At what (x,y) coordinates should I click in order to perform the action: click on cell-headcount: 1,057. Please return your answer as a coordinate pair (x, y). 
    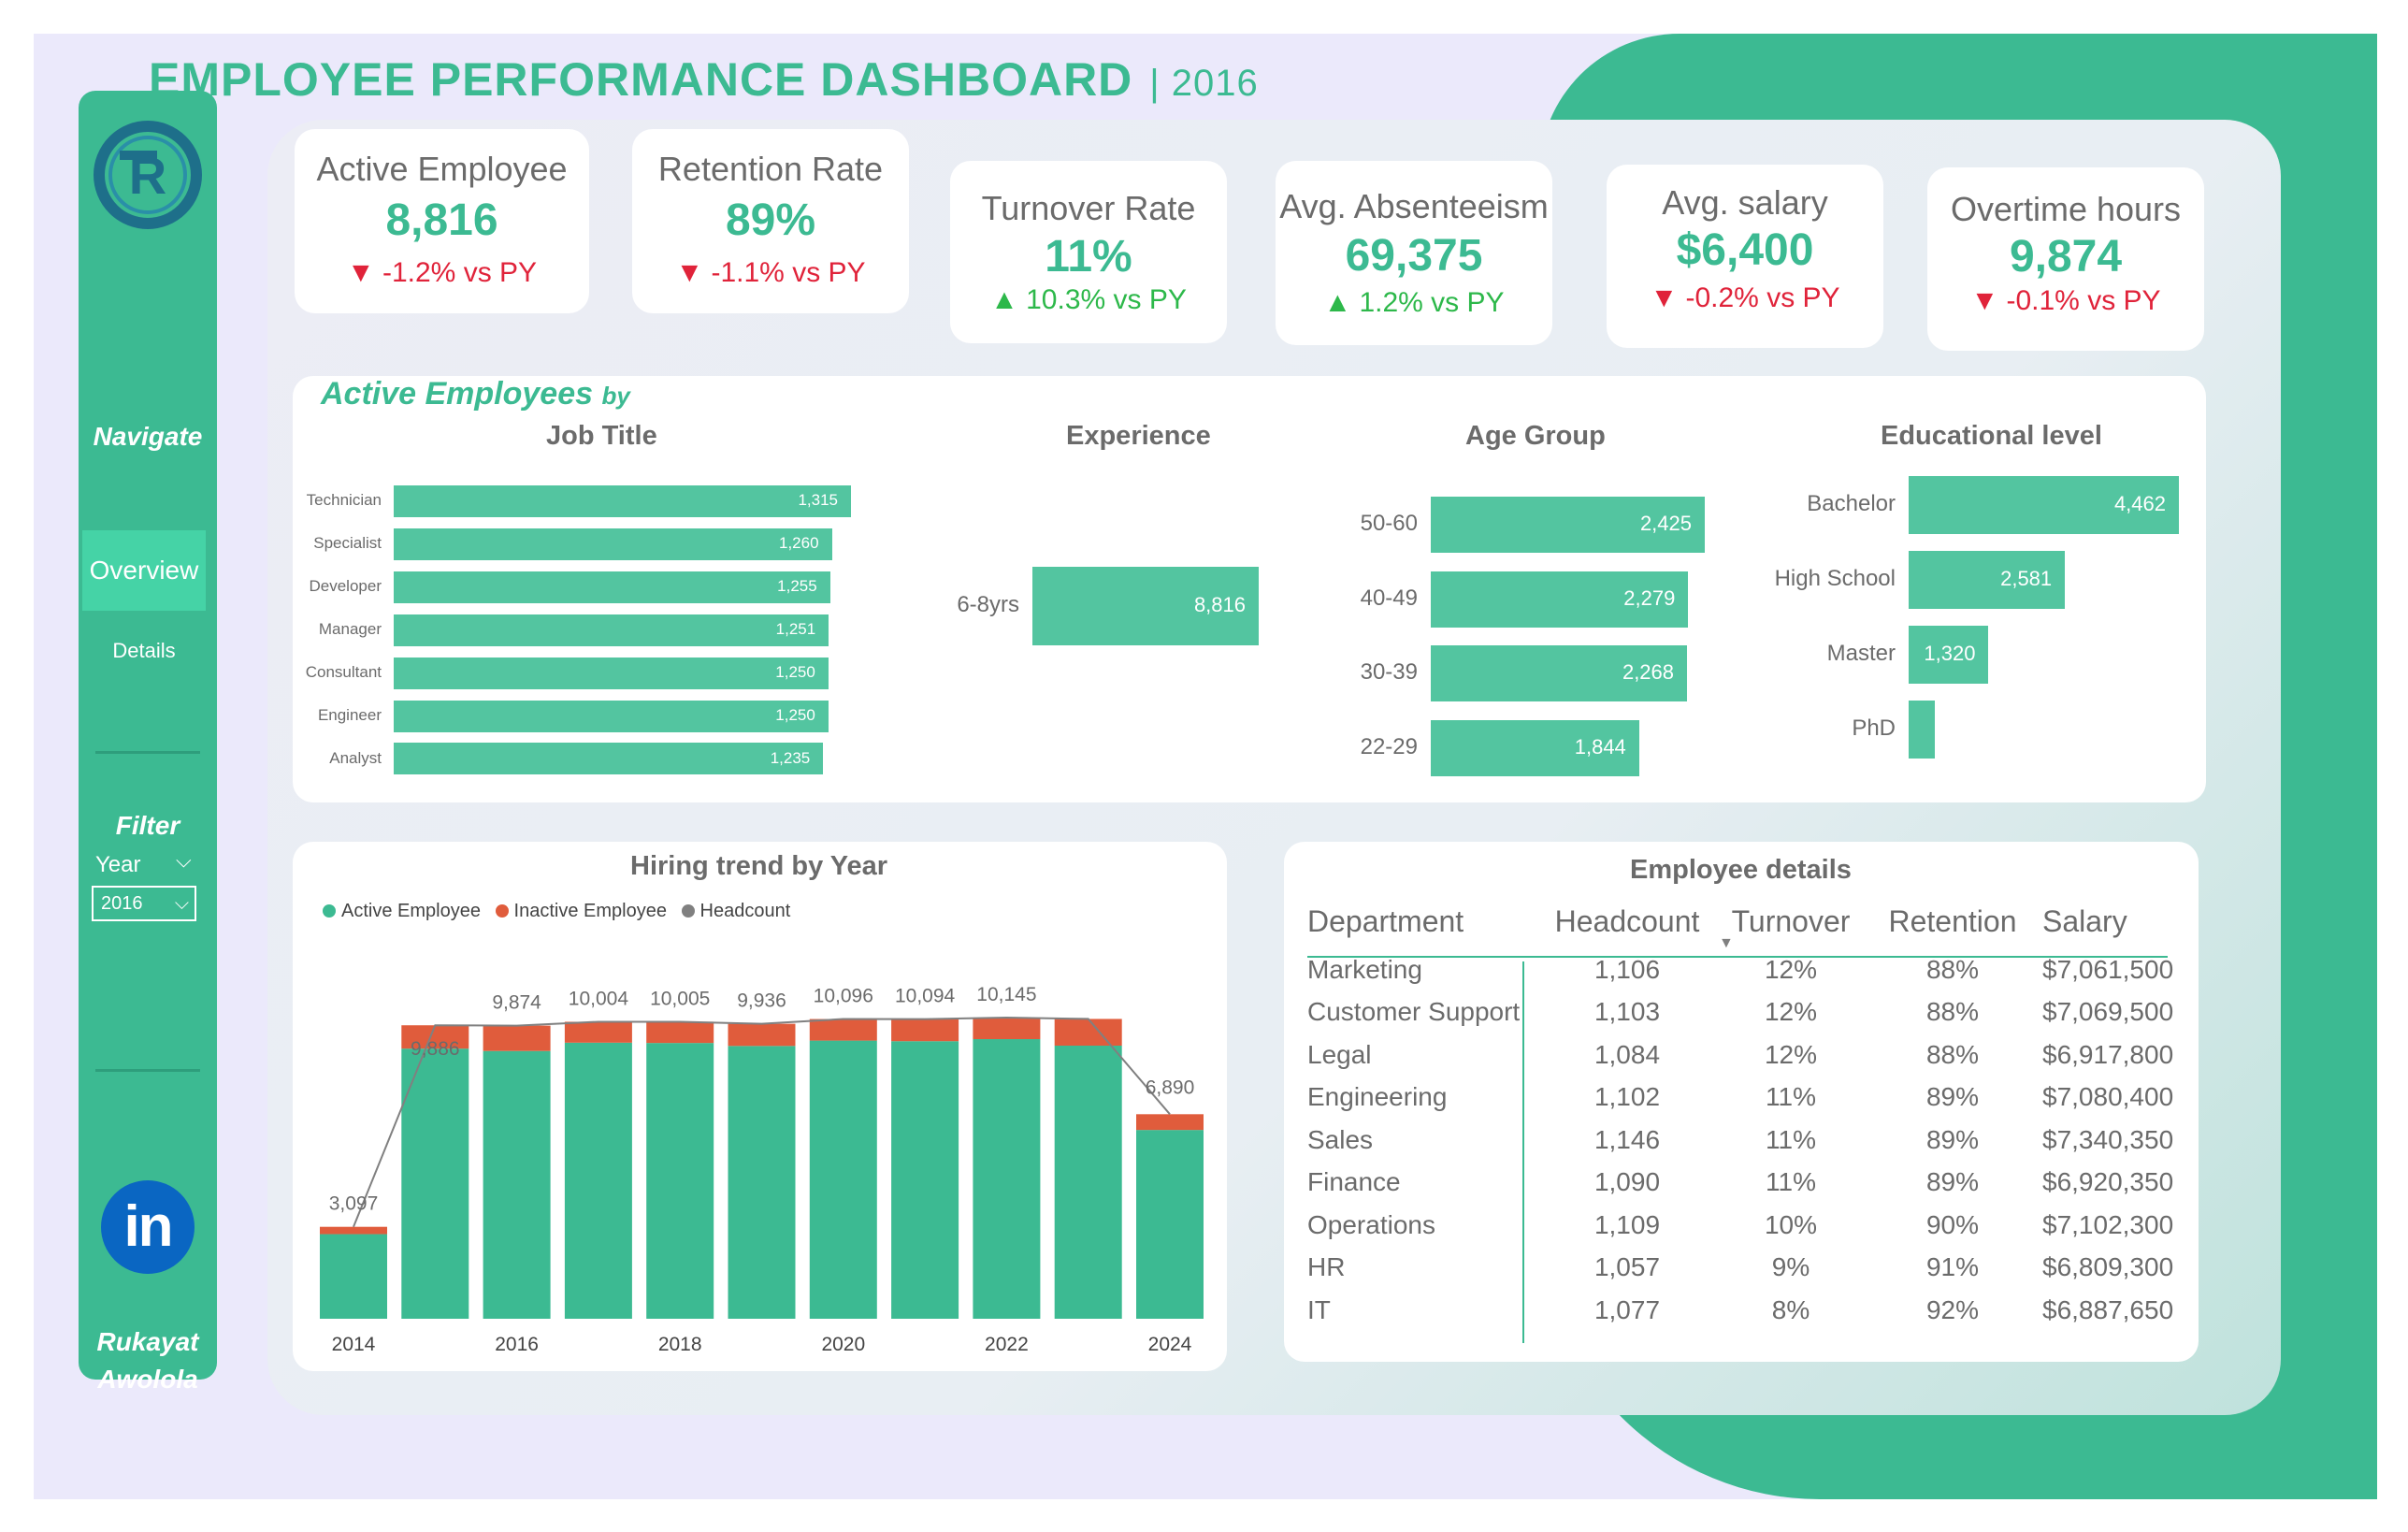
    Looking at the image, I should click on (1627, 1267).